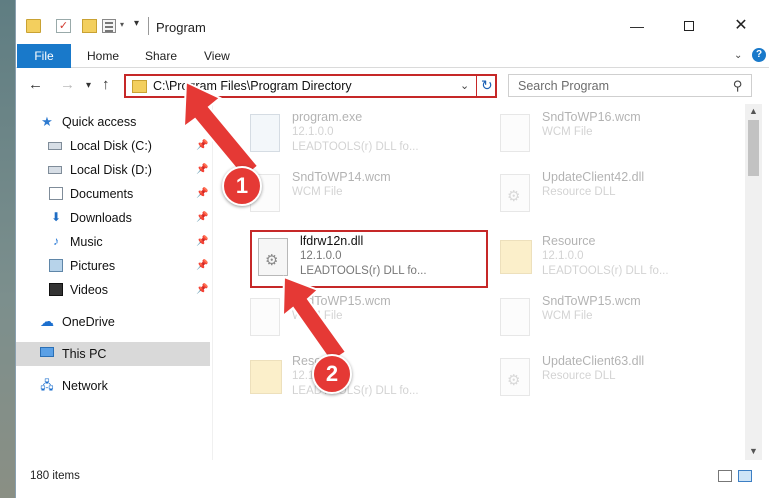 Image resolution: width=769 pixels, height=498 pixels. Describe the element at coordinates (113, 194) in the screenshot. I see `sidebar-item-documents: Documents 📌` at that location.